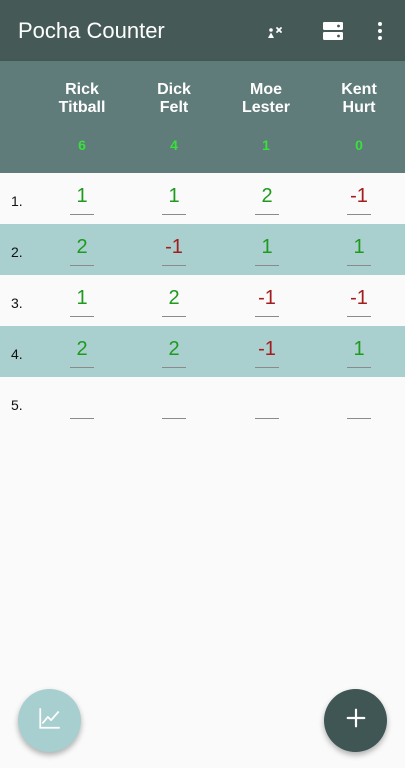 Image resolution: width=405 pixels, height=768 pixels. Describe the element at coordinates (82, 145) in the screenshot. I see `player-total: 6` at that location.